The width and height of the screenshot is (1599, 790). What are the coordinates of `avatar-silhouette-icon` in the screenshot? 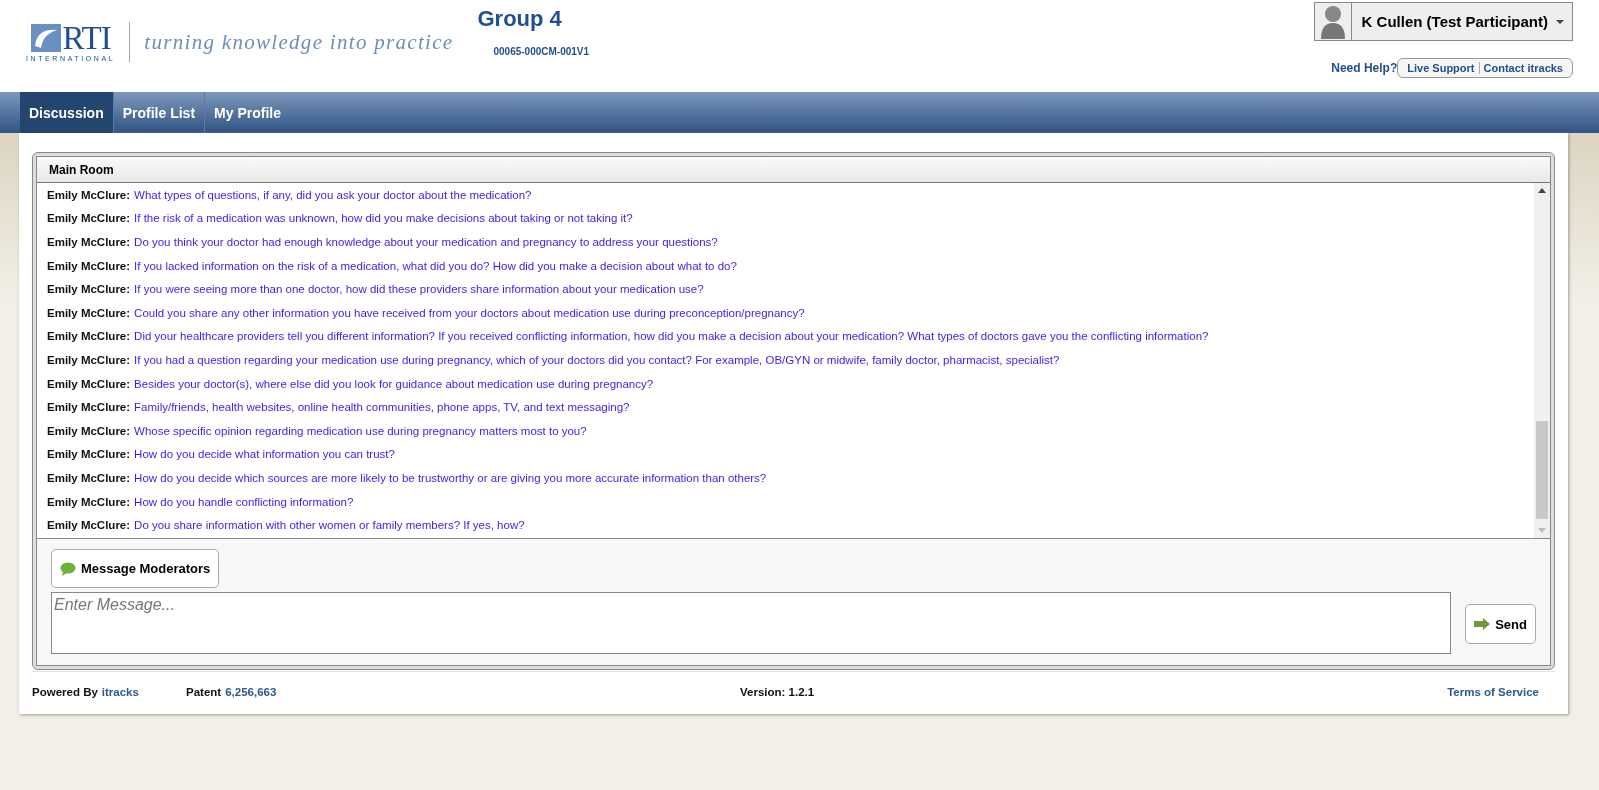 It's located at (1332, 21).